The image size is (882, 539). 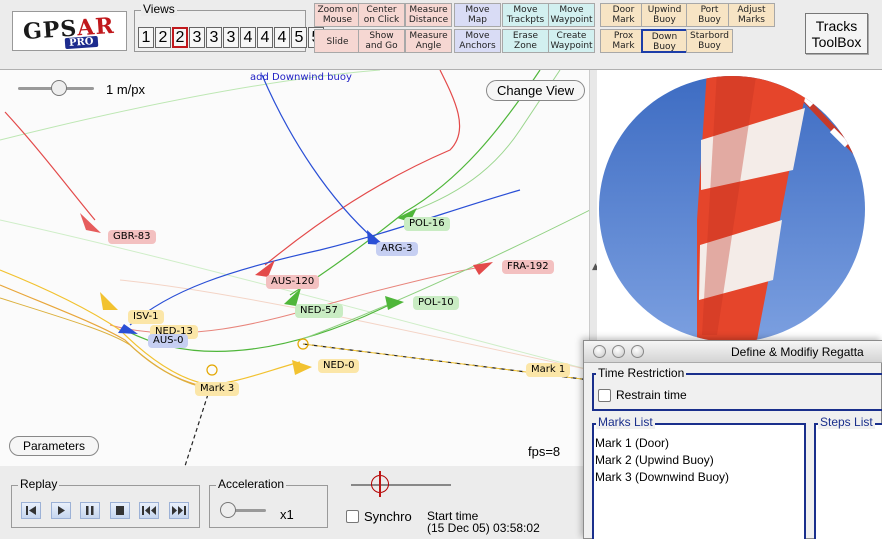 I want to click on upwind-buoy-button: Upwind Buoy, so click(x=664, y=15).